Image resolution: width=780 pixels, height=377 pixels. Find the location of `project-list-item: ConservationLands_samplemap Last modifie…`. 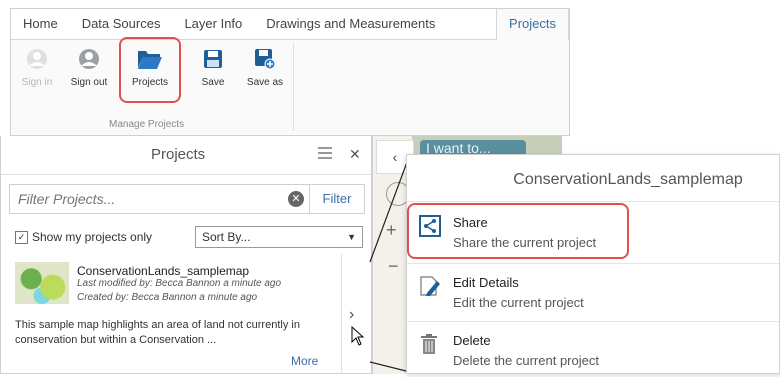

project-list-item: ConservationLands_samplemap Last modifie… is located at coordinates (171, 314).